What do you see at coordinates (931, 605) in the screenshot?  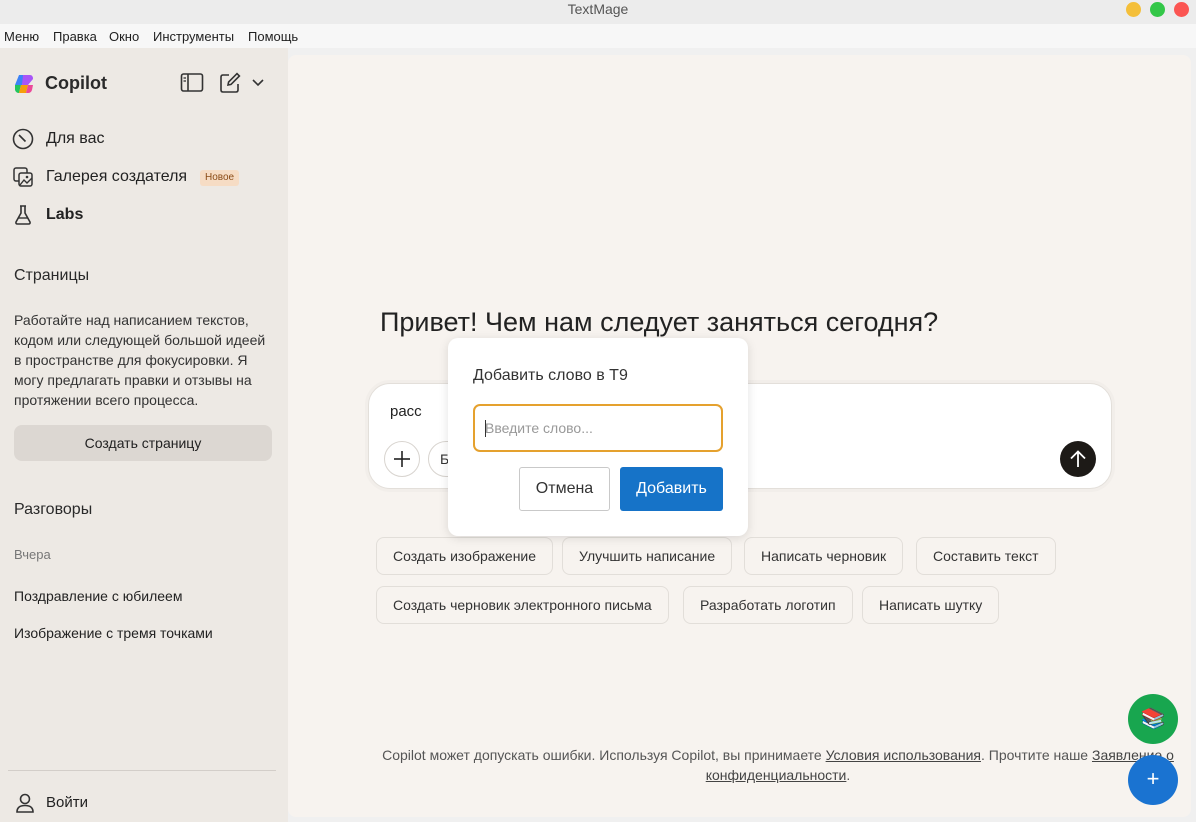 I see `suggestion-chip: Написать шутку` at bounding box center [931, 605].